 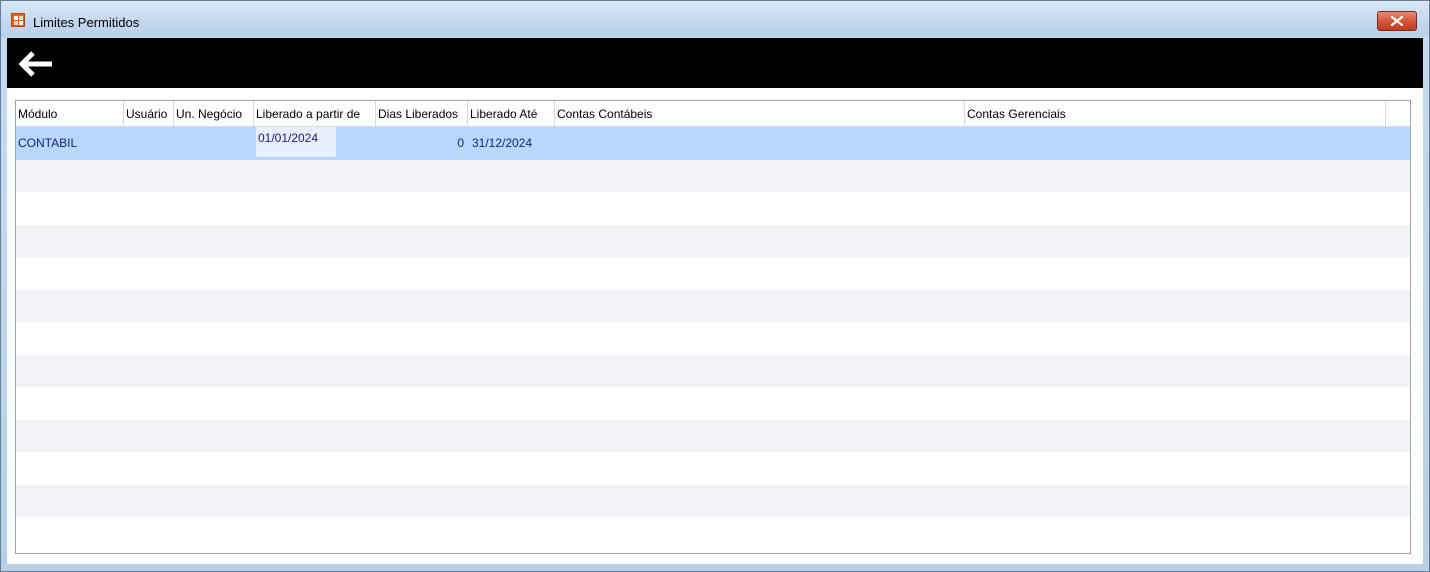 I want to click on toolbar, so click(x=715, y=63).